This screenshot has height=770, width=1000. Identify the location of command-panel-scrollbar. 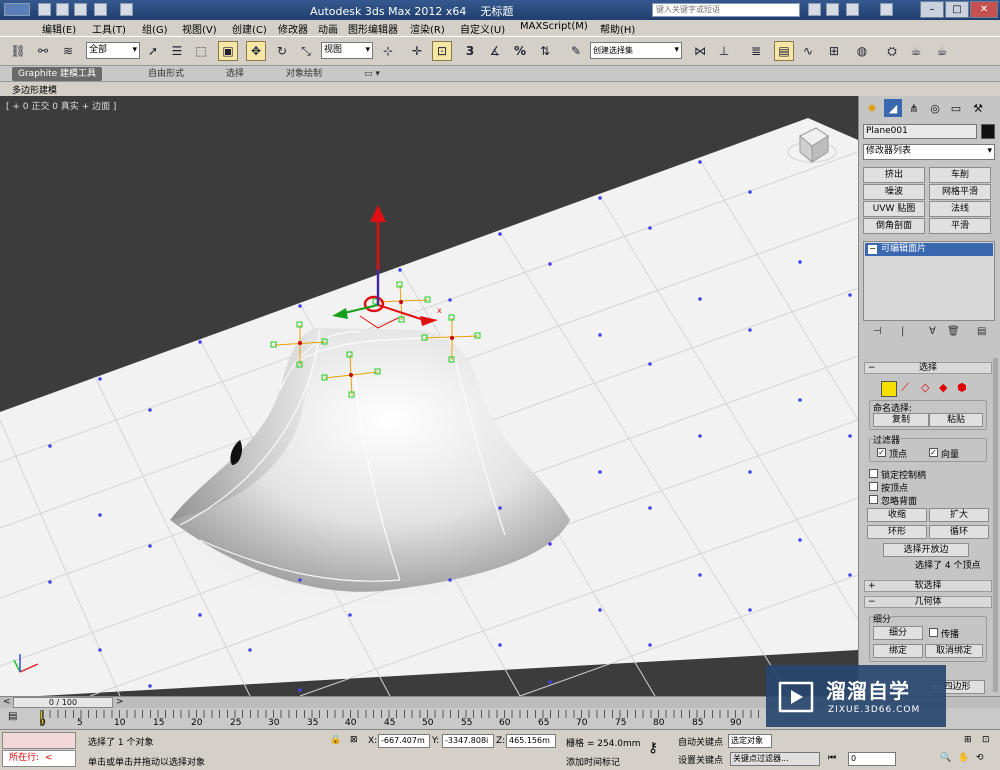
(995, 525).